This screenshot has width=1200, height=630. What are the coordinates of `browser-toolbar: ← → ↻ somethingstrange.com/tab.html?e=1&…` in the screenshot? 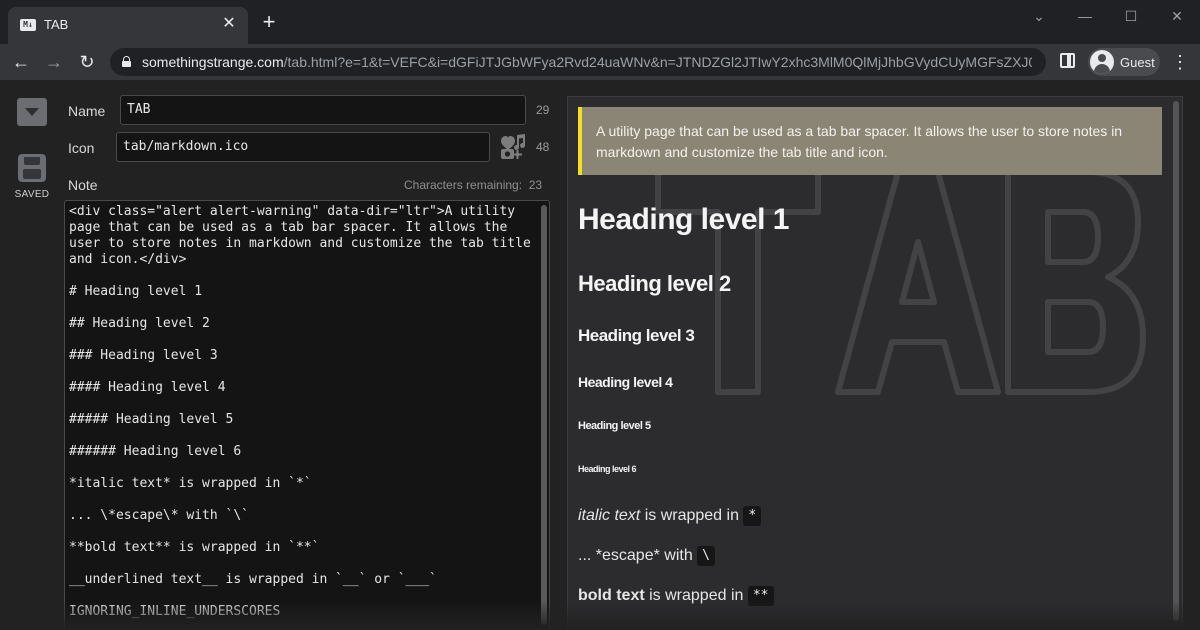 It's located at (600, 62).